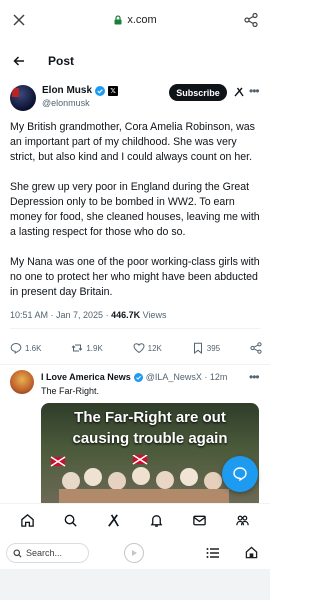 The image size is (320, 600). Describe the element at coordinates (139, 348) in the screenshot. I see `heart-icon` at that location.